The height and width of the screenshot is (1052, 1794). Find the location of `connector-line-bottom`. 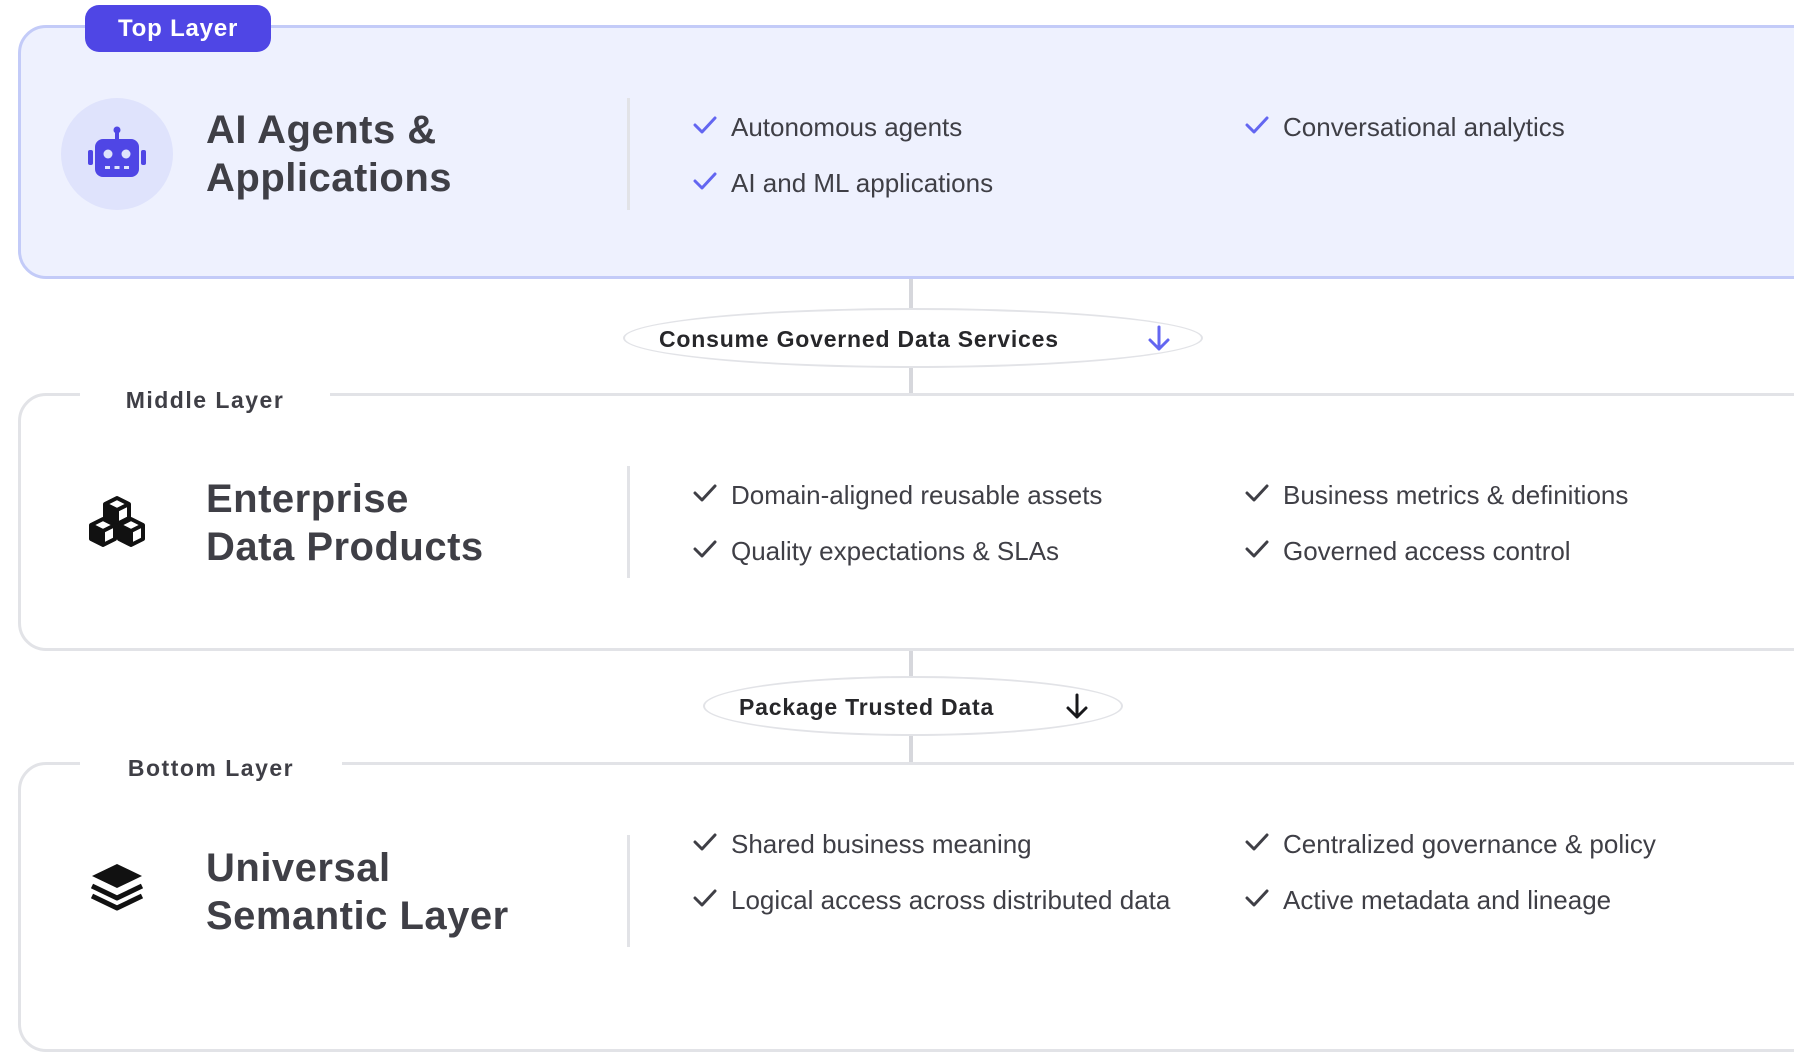

connector-line-bottom is located at coordinates (911, 663).